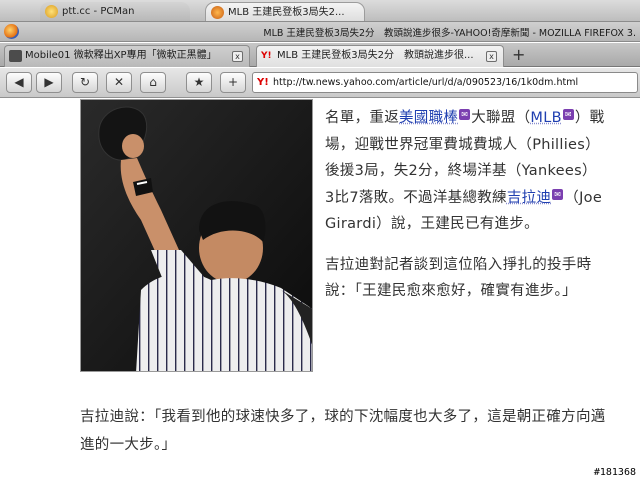  I want to click on article-paragraph-2: 吉拉迪對記者談到這位陷入掙扎的投手時說：「王建民愈來愈好，確實有進步。」, so click(458, 278).